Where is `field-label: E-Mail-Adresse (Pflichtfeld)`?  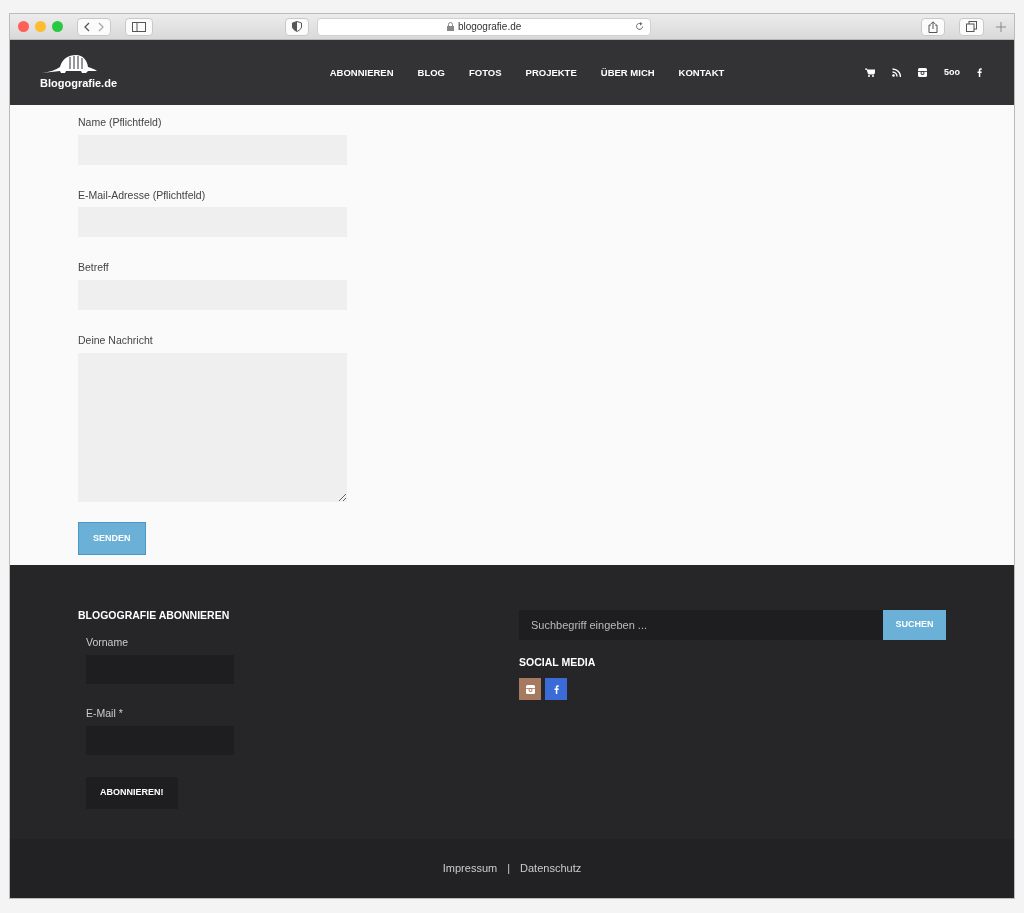
field-label: E-Mail-Adresse (Pflichtfeld) is located at coordinates (142, 195).